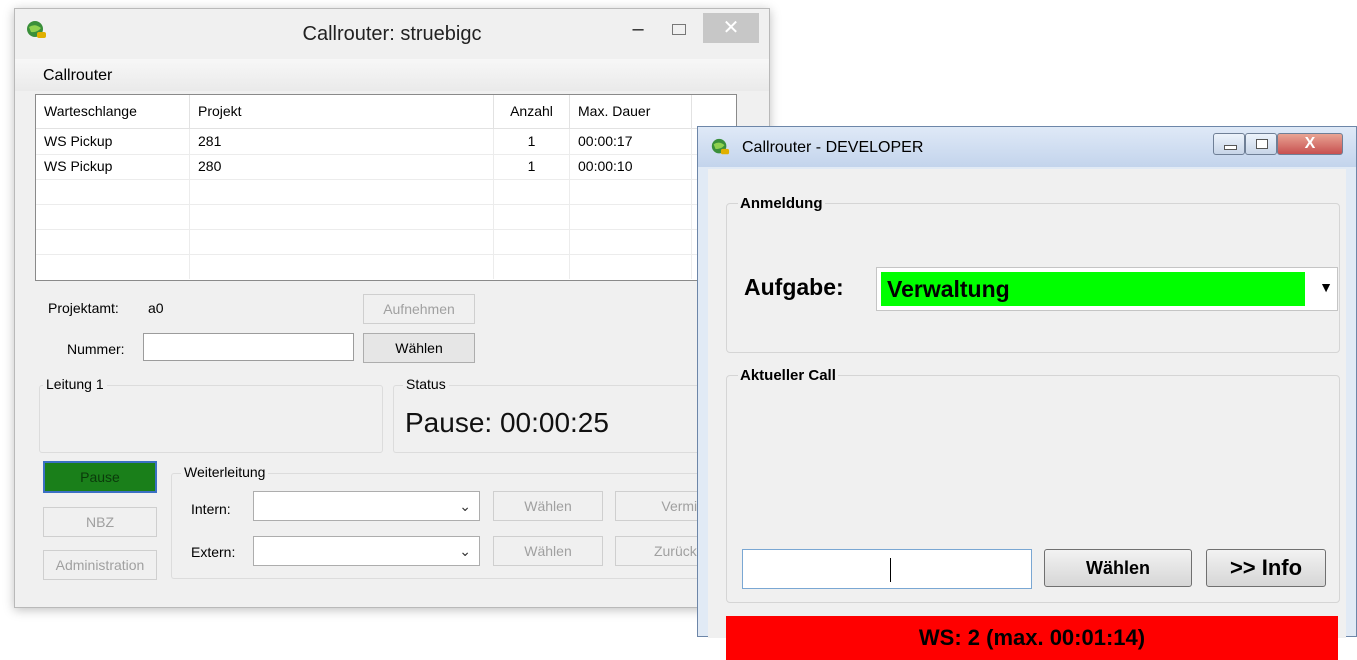 This screenshot has width=1357, height=660. I want to click on window-title: Callrouter: struebigc, so click(392, 34).